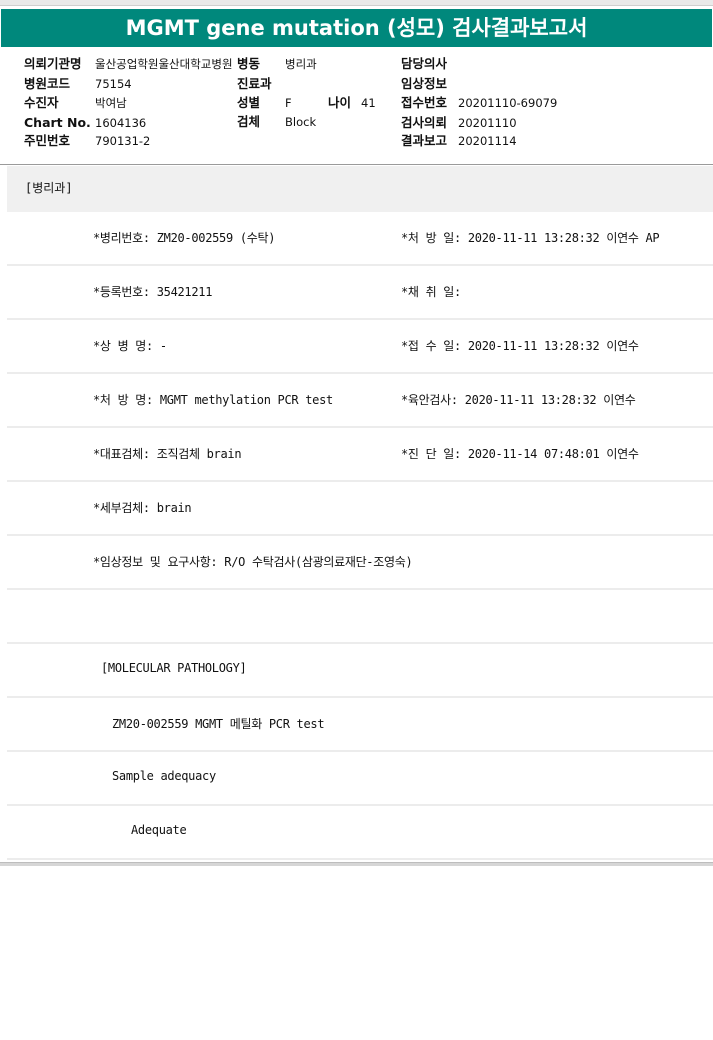 This screenshot has height=1040, width=713. Describe the element at coordinates (431, 292) in the screenshot. I see `collection-date: *채 취 일:` at that location.